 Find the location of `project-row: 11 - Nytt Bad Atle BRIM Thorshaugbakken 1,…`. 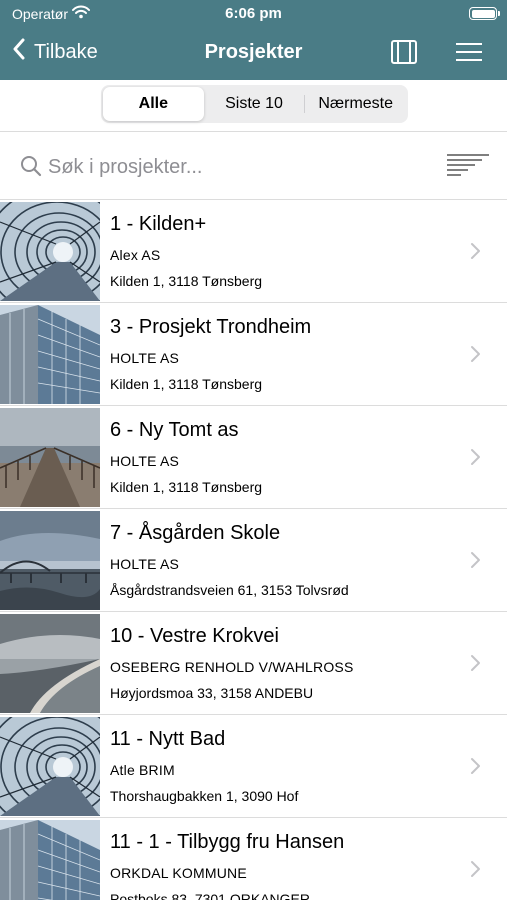

project-row: 11 - Nytt Bad Atle BRIM Thorshaugbakken 1,… is located at coordinates (253, 766).